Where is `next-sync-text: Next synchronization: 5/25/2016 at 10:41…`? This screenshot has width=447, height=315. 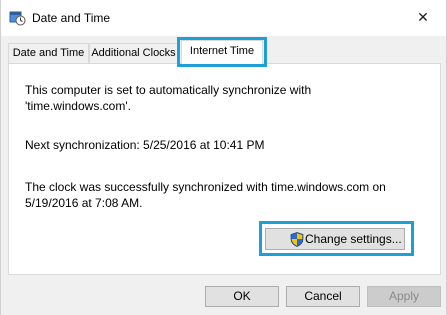 next-sync-text: Next synchronization: 5/25/2016 at 10:41… is located at coordinates (145, 145).